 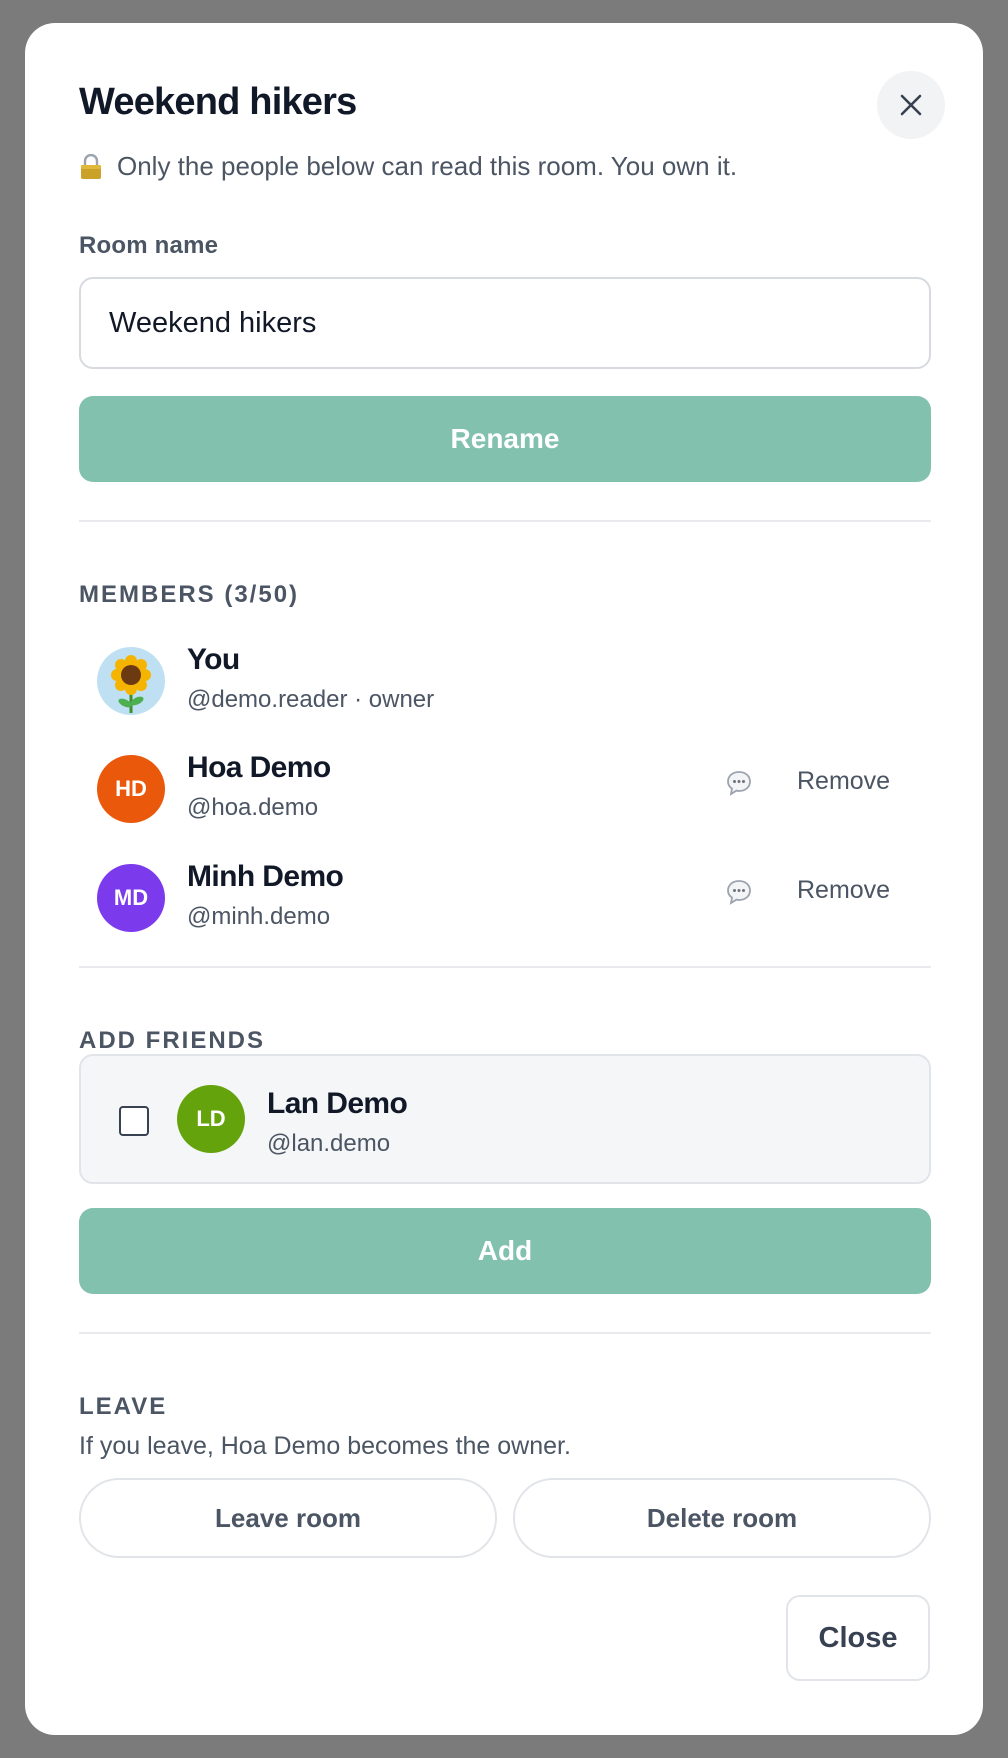 What do you see at coordinates (131, 684) in the screenshot?
I see `sunflower-icon` at bounding box center [131, 684].